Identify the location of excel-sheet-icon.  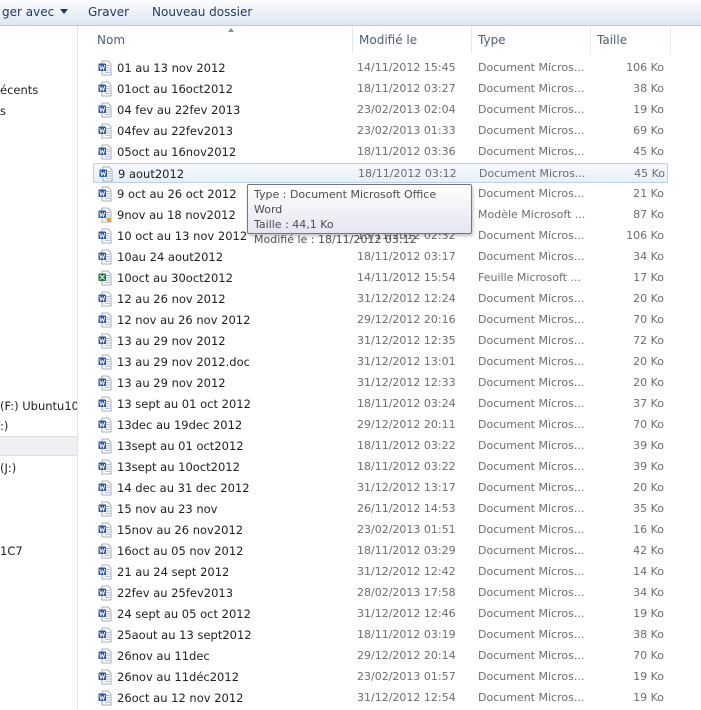
(105, 278).